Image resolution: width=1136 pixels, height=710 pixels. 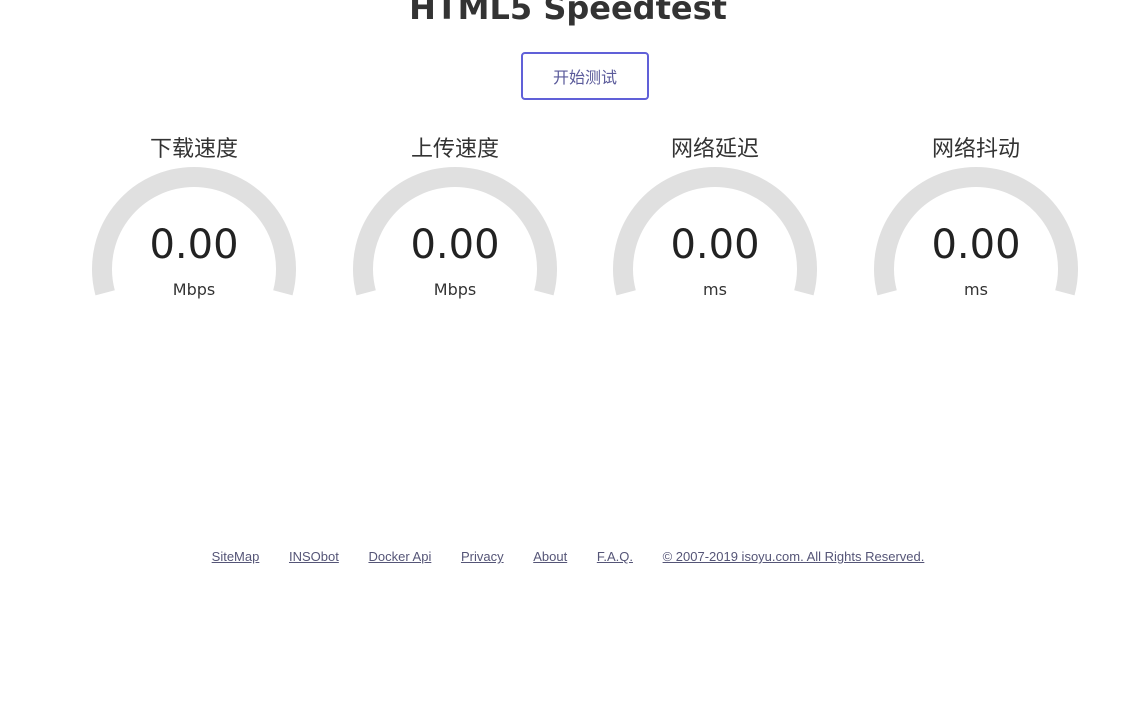 I want to click on start-test-button: 开始测试, so click(x=585, y=76).